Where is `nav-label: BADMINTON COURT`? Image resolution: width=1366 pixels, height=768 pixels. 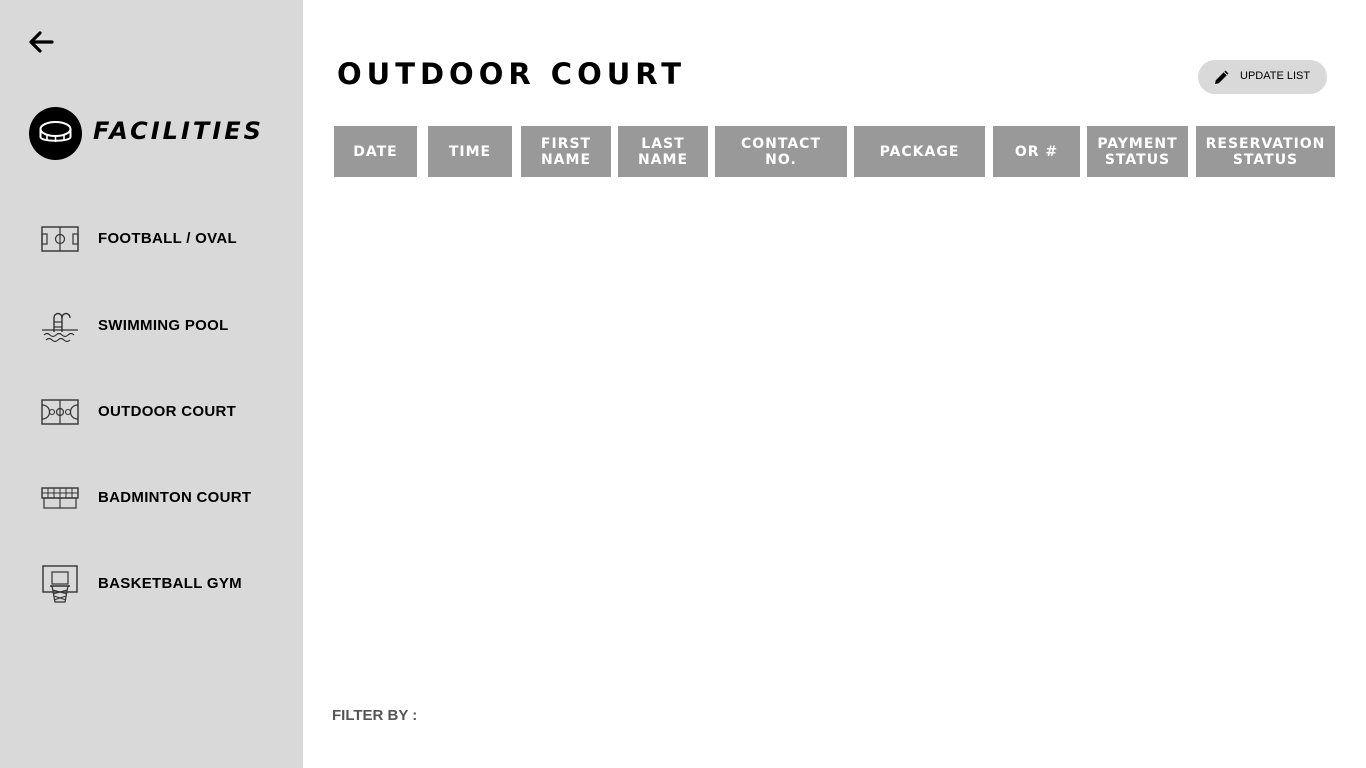
nav-label: BADMINTON COURT is located at coordinates (175, 497).